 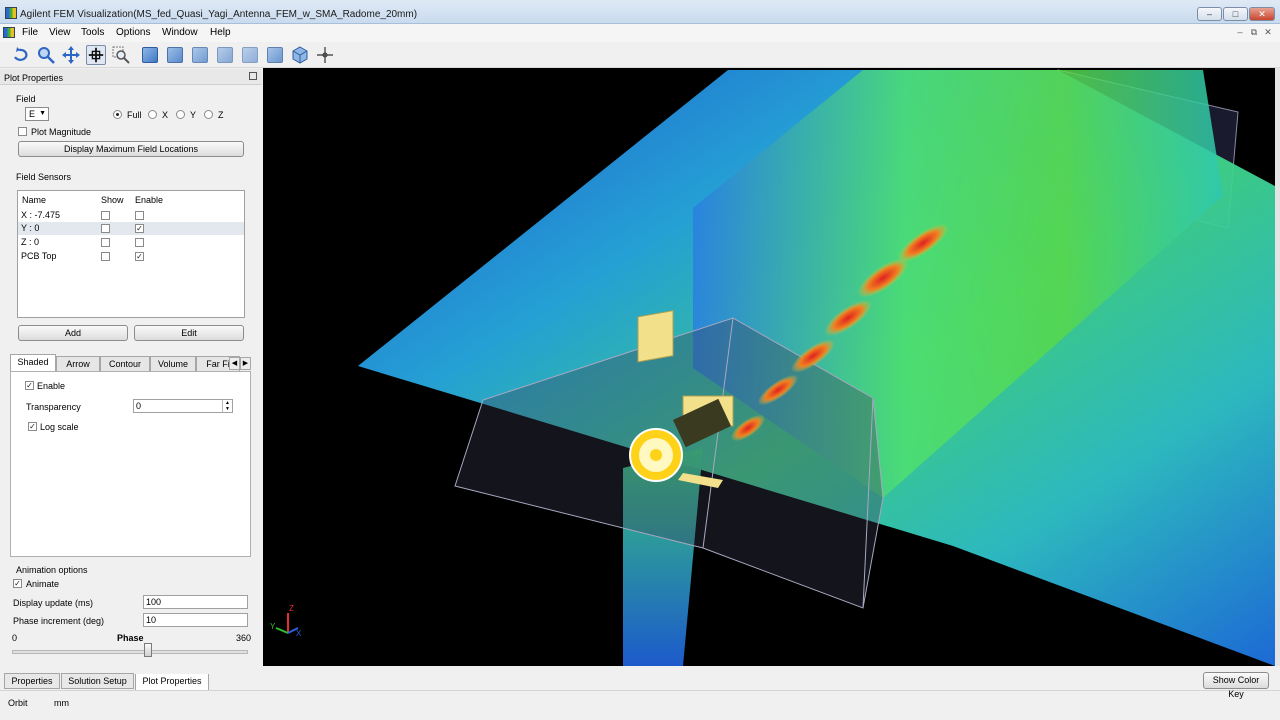 What do you see at coordinates (34, 200) in the screenshot?
I see `column-header-name: Name` at bounding box center [34, 200].